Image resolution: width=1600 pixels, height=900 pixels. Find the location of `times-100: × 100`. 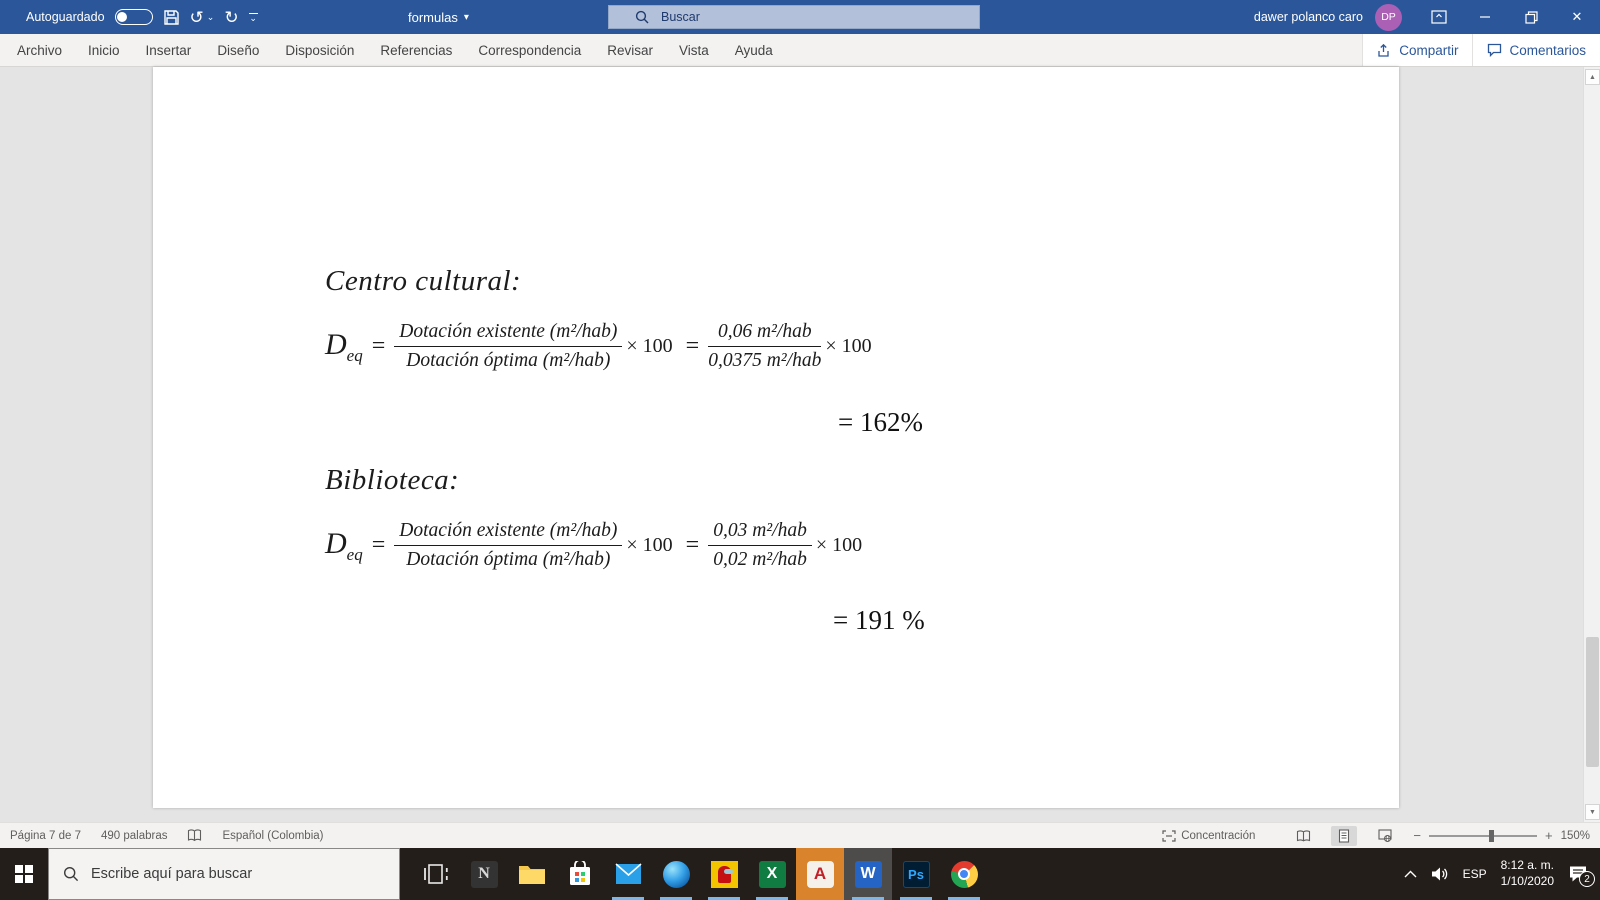

times-100: × 100 is located at coordinates (839, 545).